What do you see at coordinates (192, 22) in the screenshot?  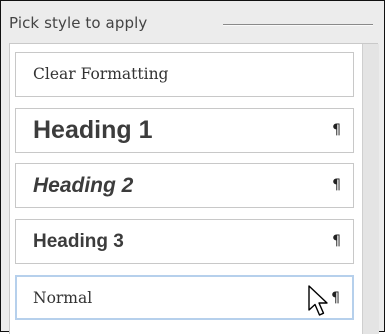 I see `panel-header: Pick style to apply` at bounding box center [192, 22].